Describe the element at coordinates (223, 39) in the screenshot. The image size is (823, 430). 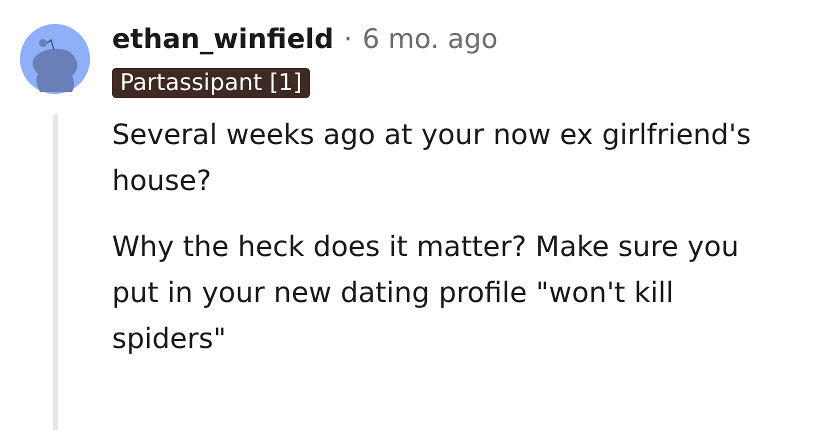
I see `username: ethan_winfield` at that location.